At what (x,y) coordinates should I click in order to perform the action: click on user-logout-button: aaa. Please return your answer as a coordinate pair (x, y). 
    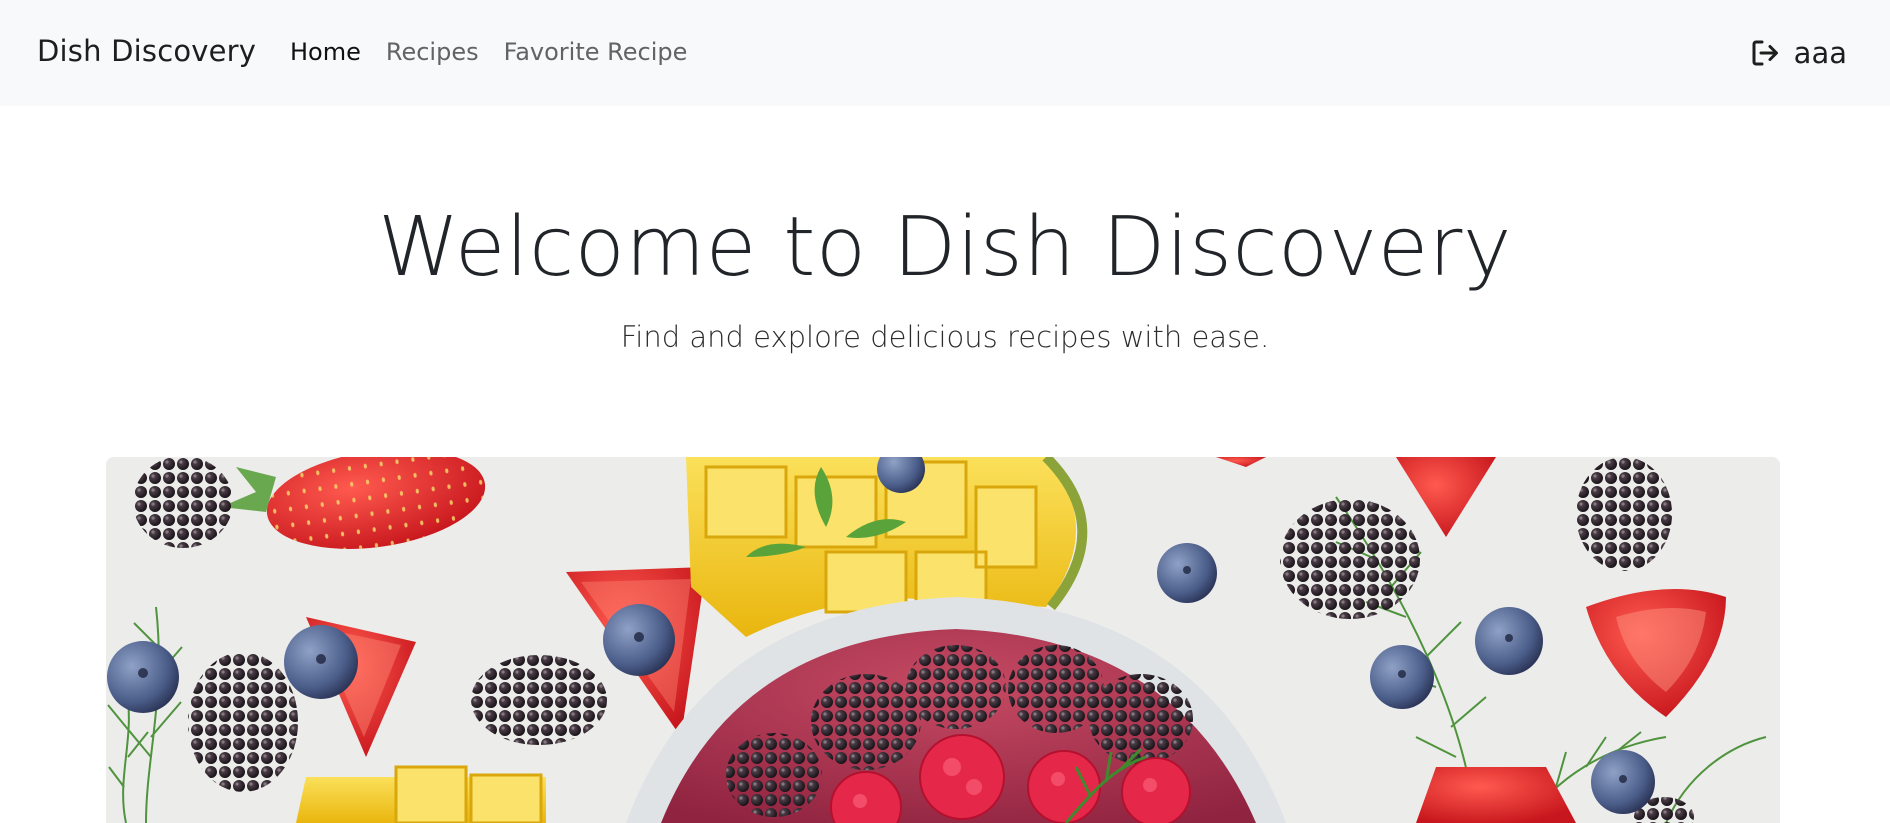
    Looking at the image, I should click on (1798, 53).